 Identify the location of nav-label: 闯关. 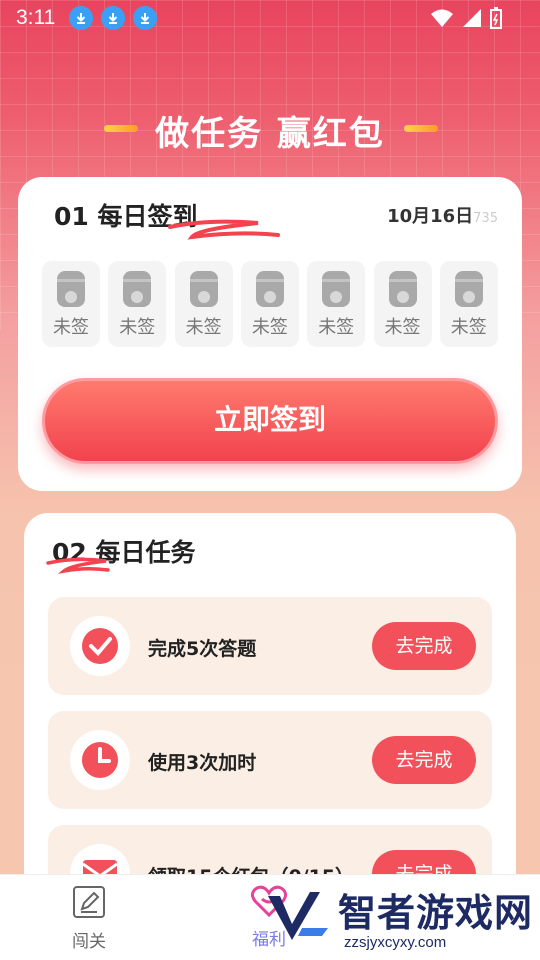
(89, 942).